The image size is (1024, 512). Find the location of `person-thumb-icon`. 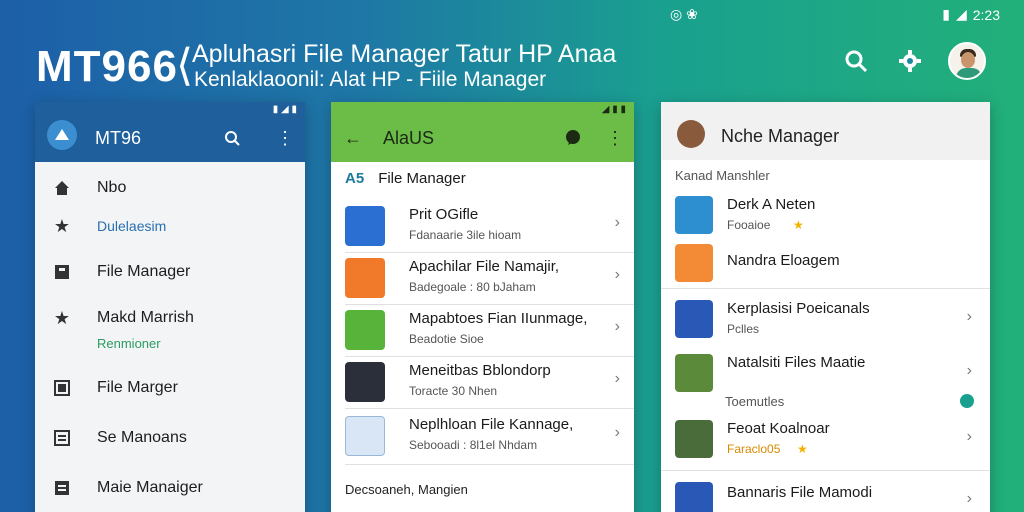

person-thumb-icon is located at coordinates (694, 439).